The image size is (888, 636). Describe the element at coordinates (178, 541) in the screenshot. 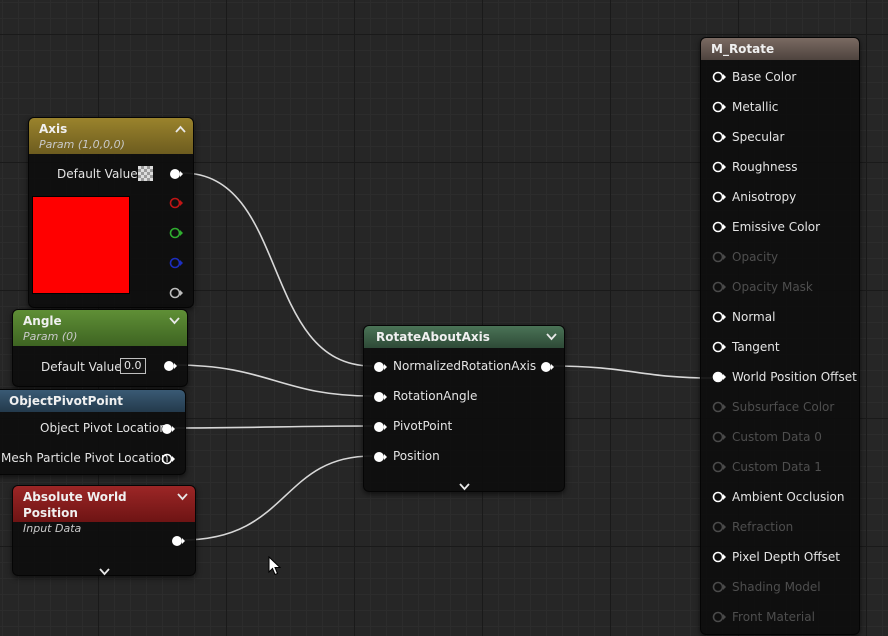

I see `abswp-output-pin` at that location.